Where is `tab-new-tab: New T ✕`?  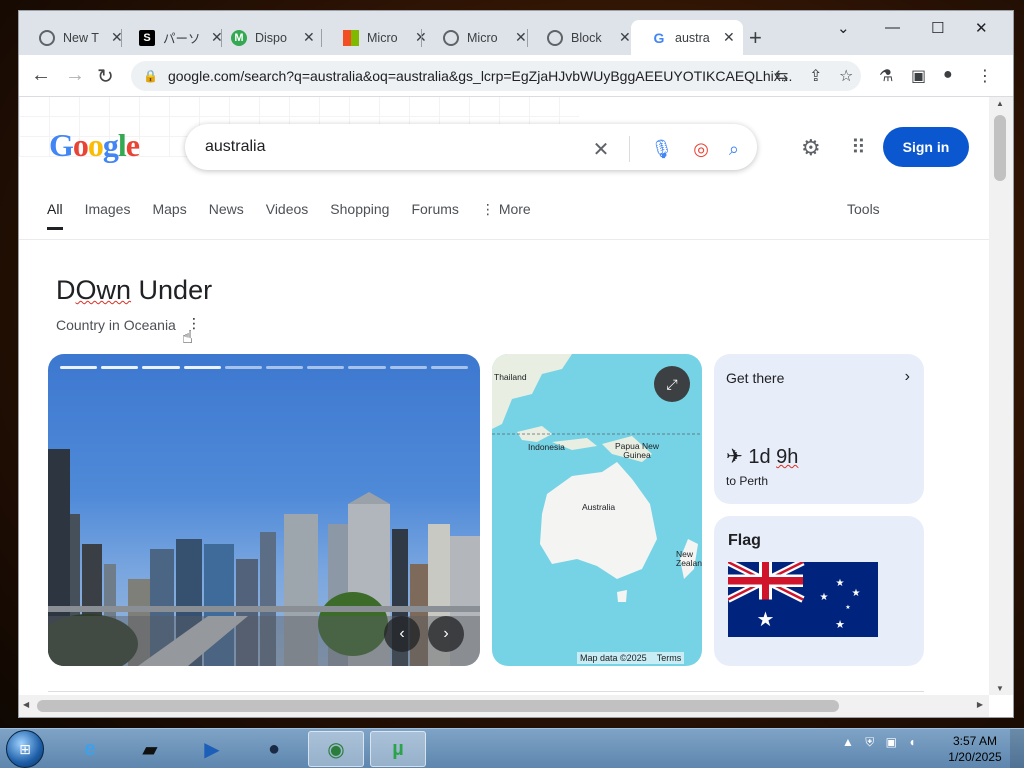
tab-new-tab: New T ✕ is located at coordinates (75, 37).